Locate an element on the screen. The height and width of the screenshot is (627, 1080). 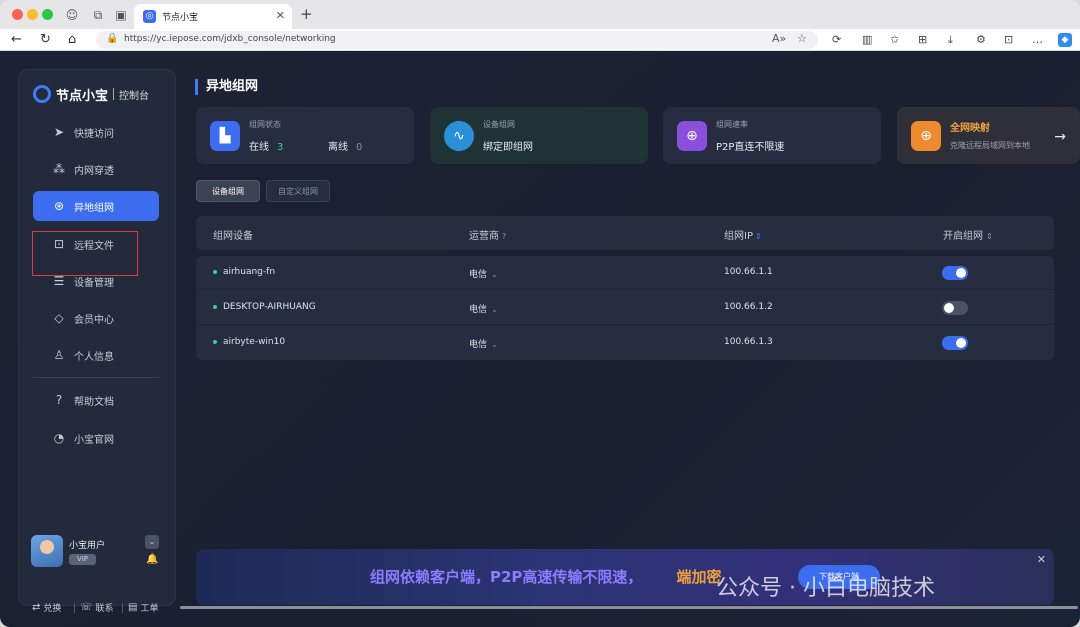
col-ip-label: 组网IP is located at coordinates (738, 236).